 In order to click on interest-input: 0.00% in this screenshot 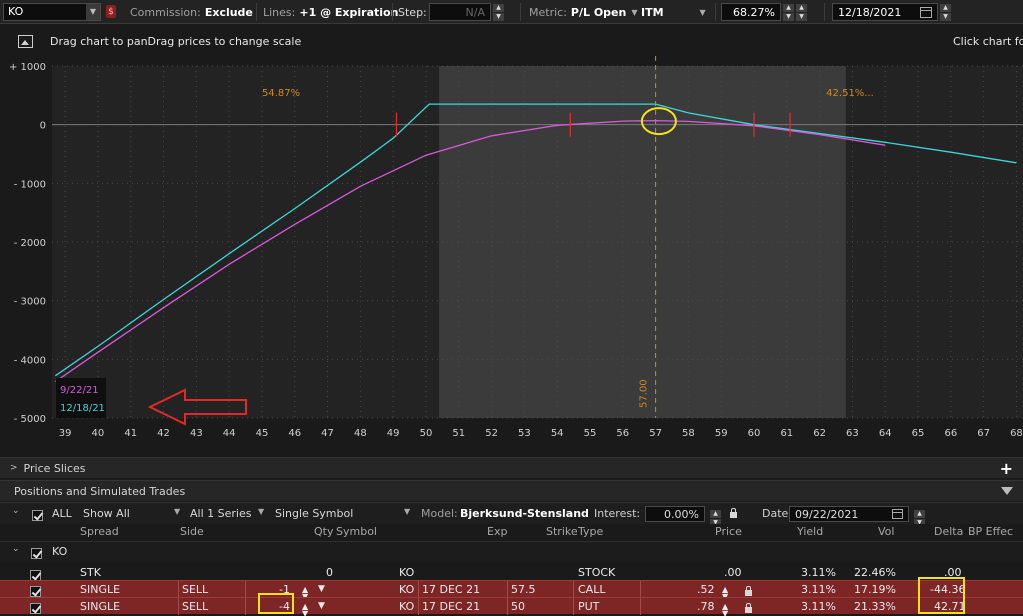, I will do `click(675, 514)`.